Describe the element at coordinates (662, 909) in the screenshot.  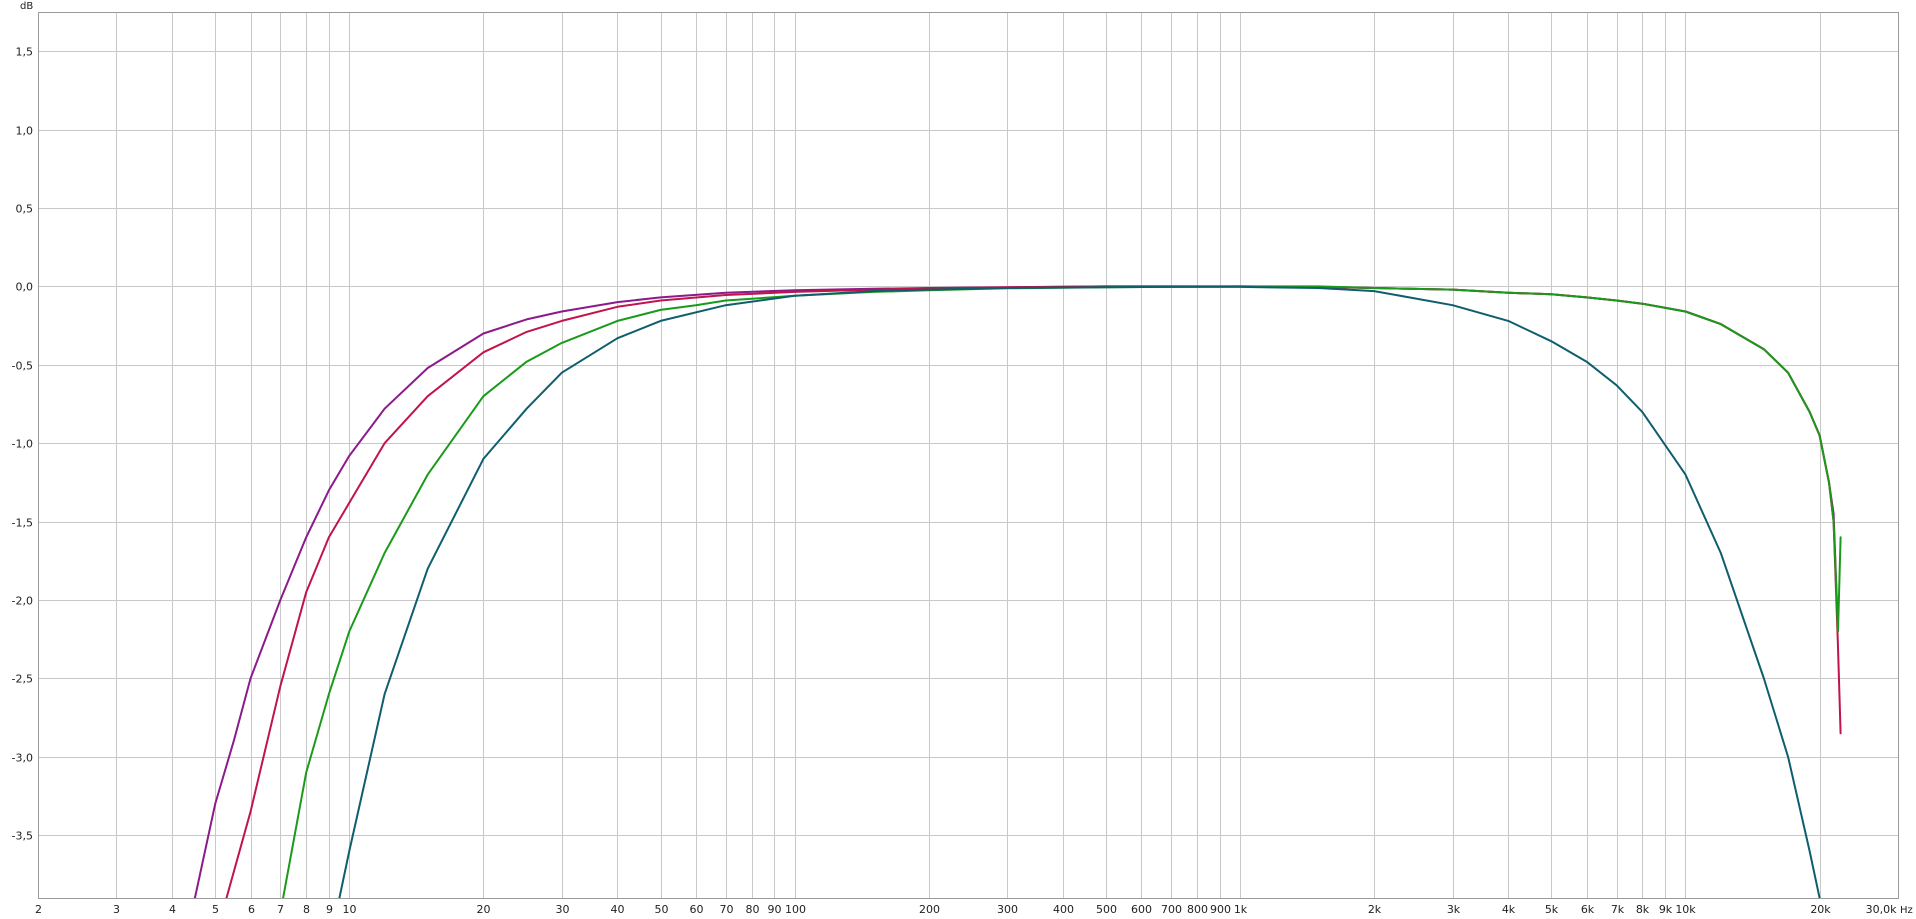
I see `x-tick-label: 50` at that location.